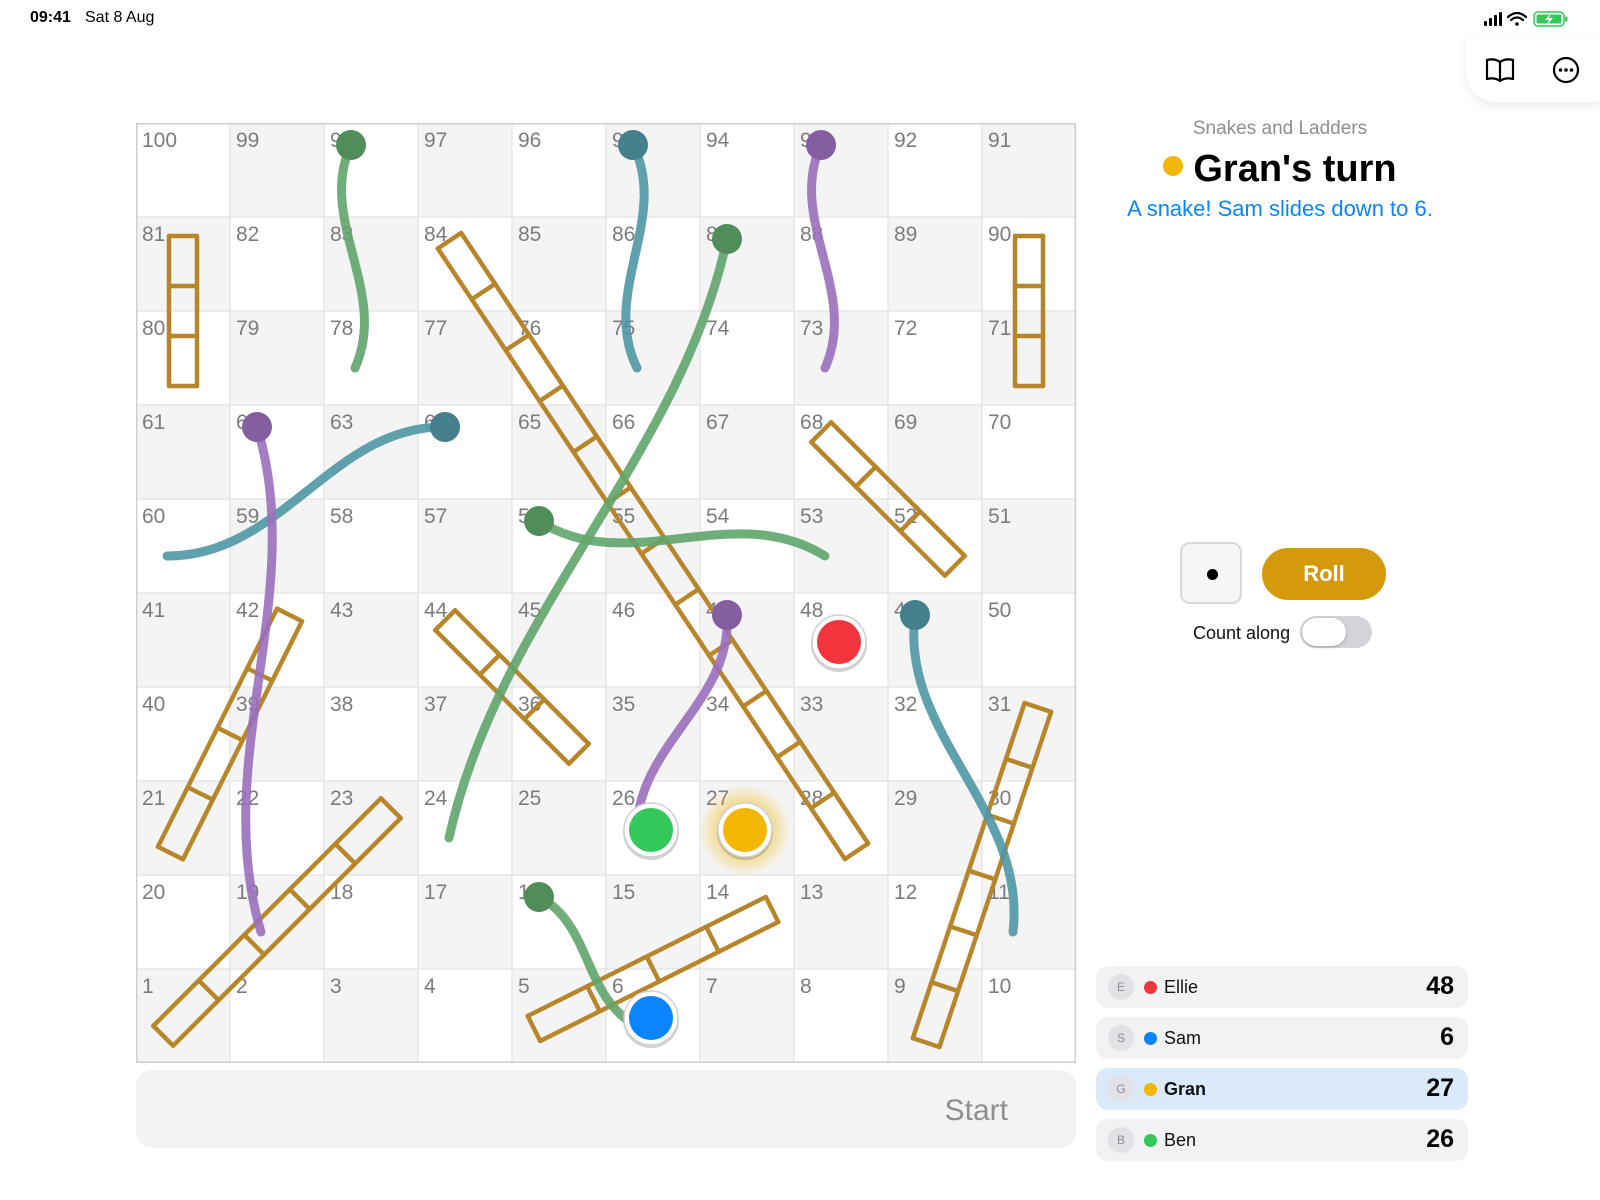 Image resolution: width=1600 pixels, height=1200 pixels. Describe the element at coordinates (153, 234) in the screenshot. I see `cell-number: 81` at that location.